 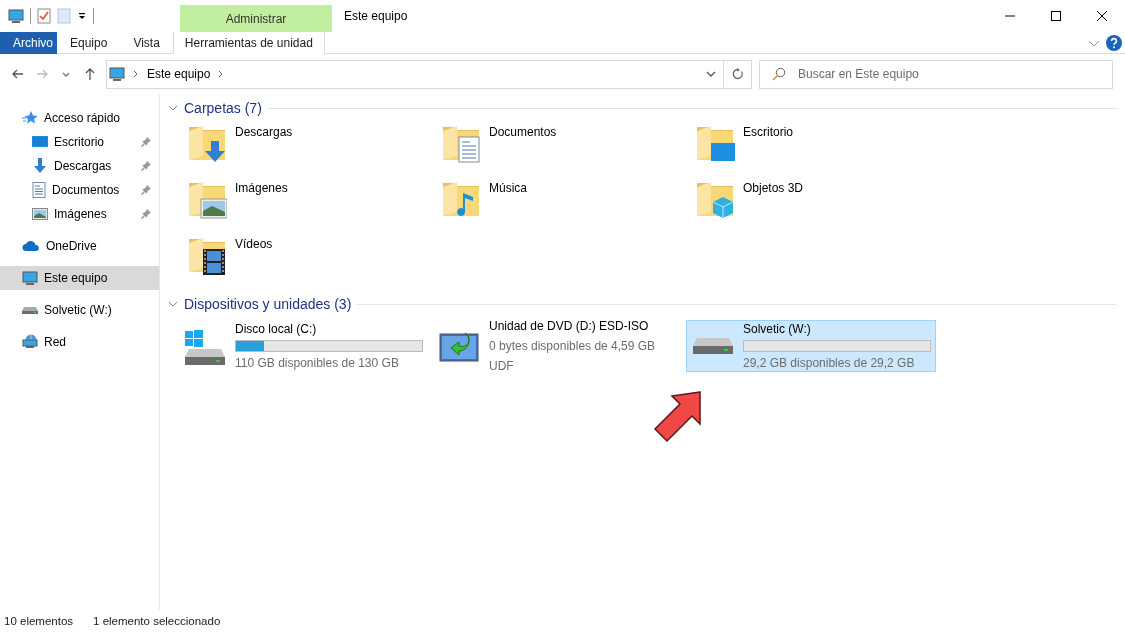 What do you see at coordinates (42, 74) in the screenshot?
I see `forward-icon` at bounding box center [42, 74].